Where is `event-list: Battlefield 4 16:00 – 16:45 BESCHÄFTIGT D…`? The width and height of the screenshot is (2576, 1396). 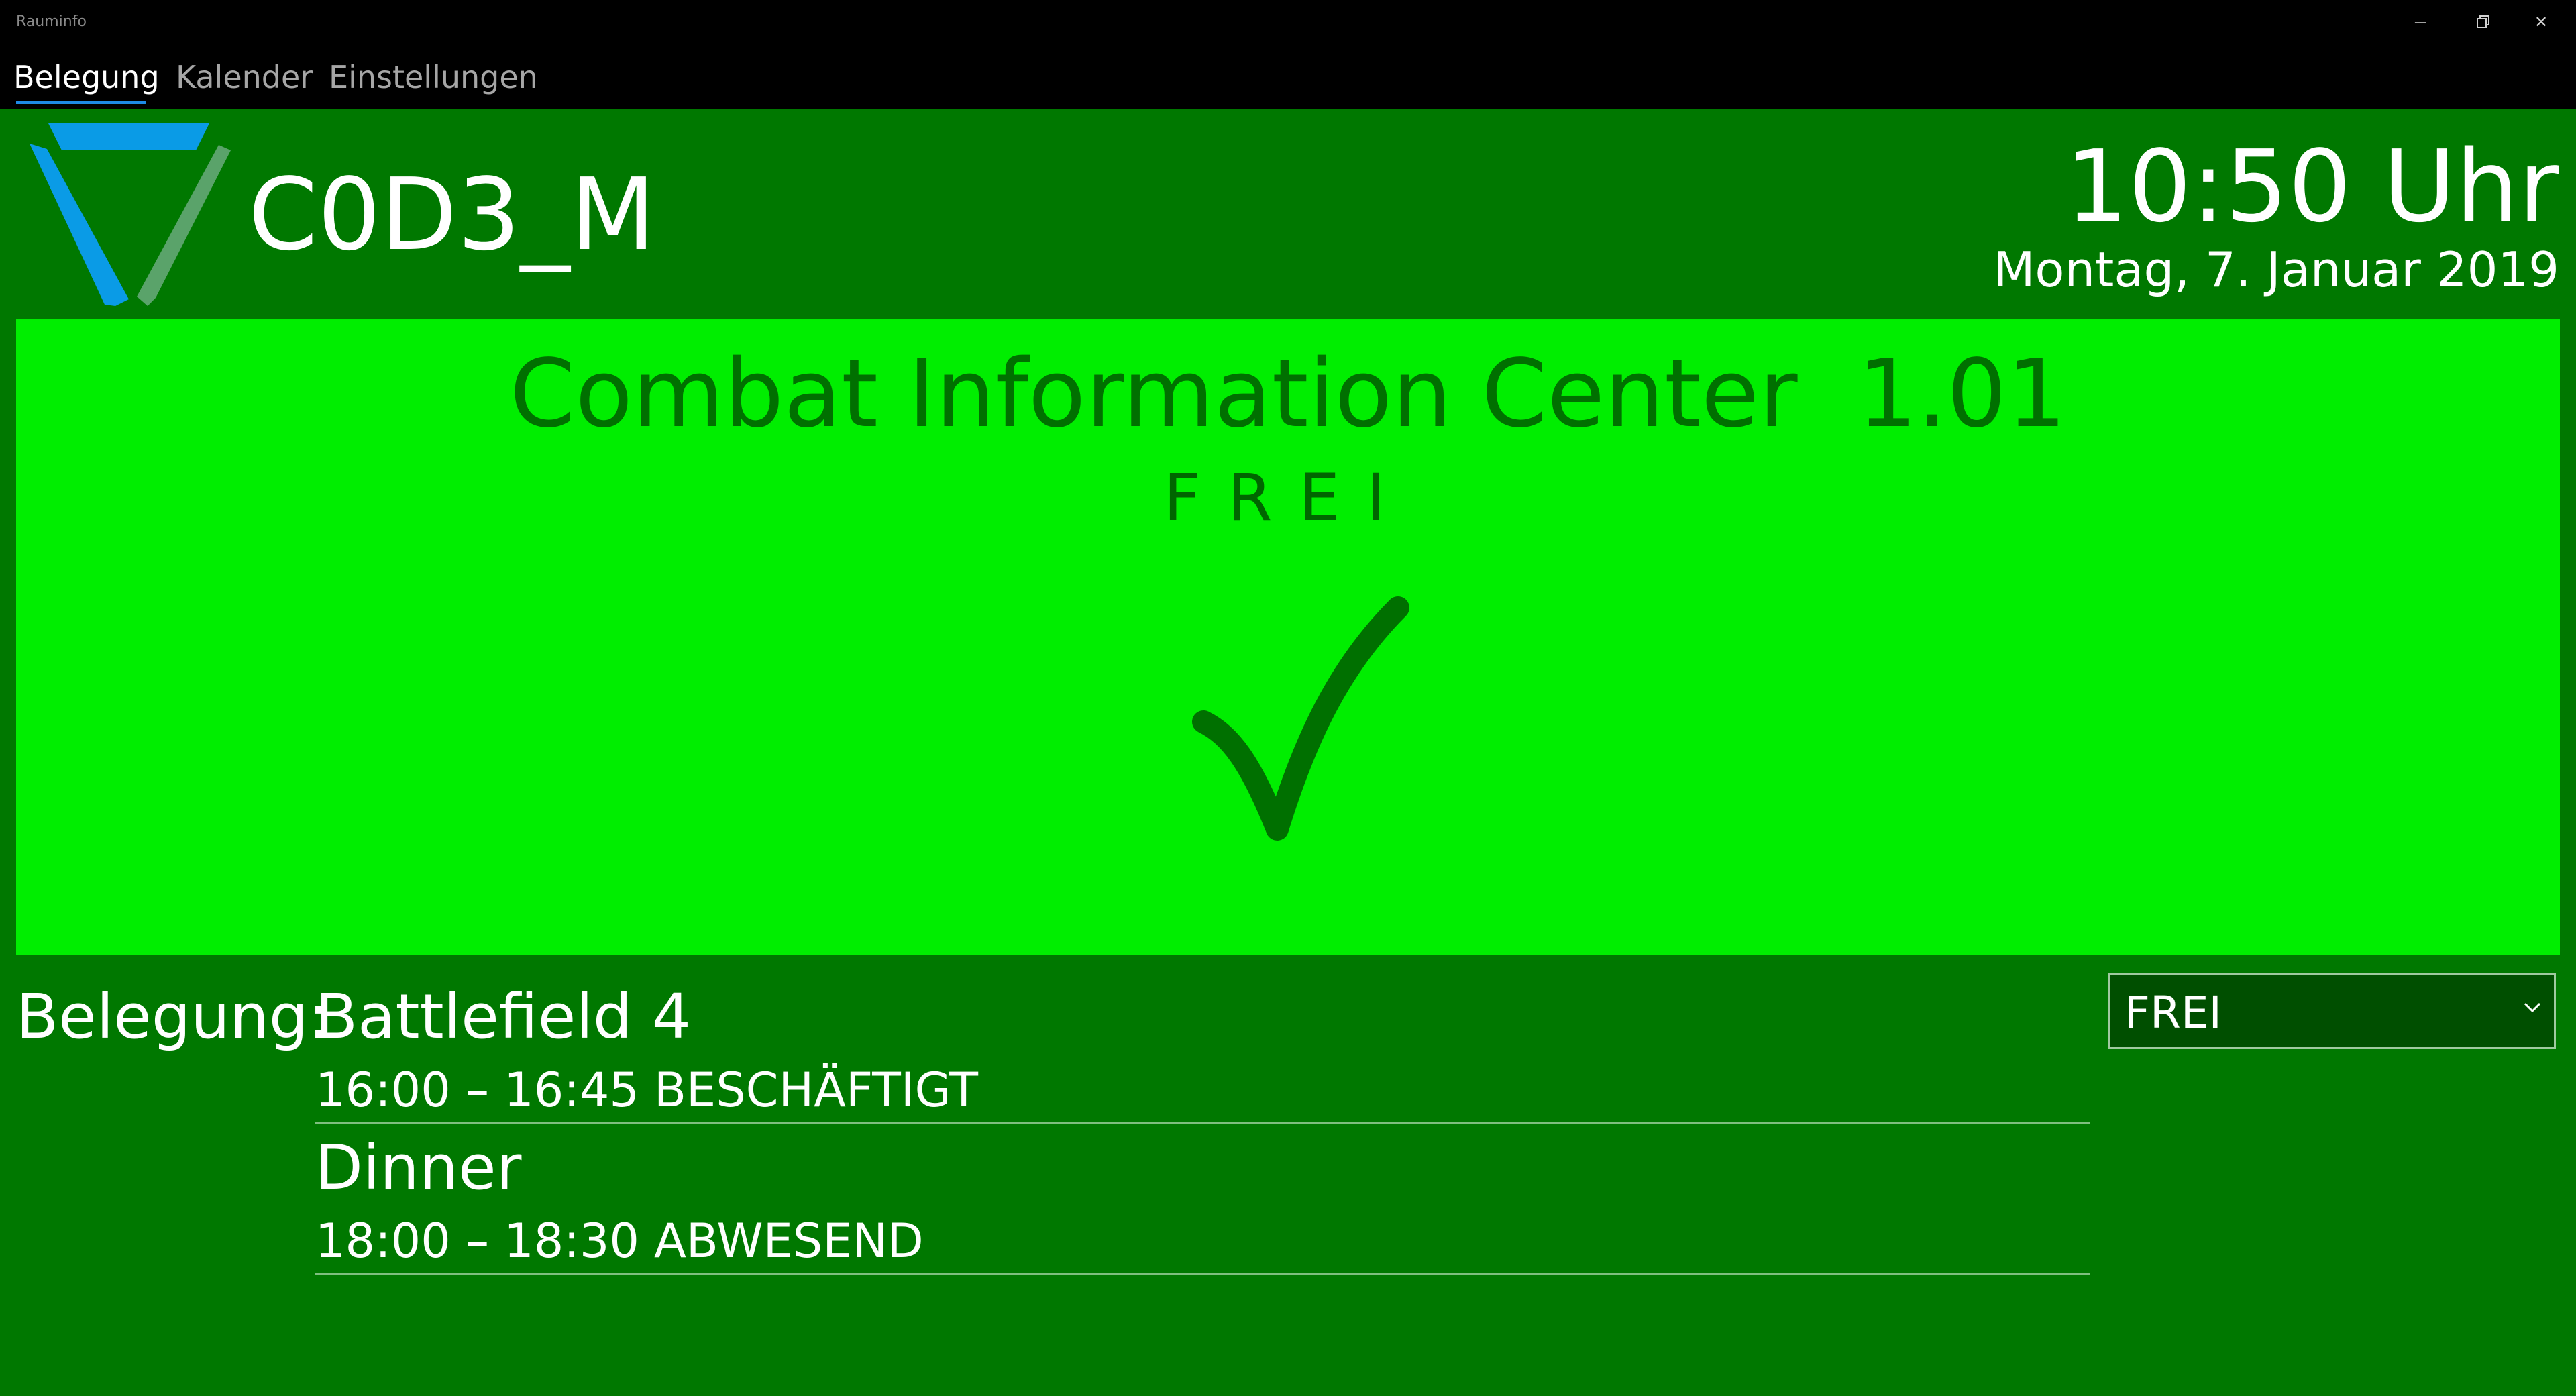
event-list: Battlefield 4 16:00 – 16:45 BESCHÄFTIGT D… is located at coordinates (1202, 1132).